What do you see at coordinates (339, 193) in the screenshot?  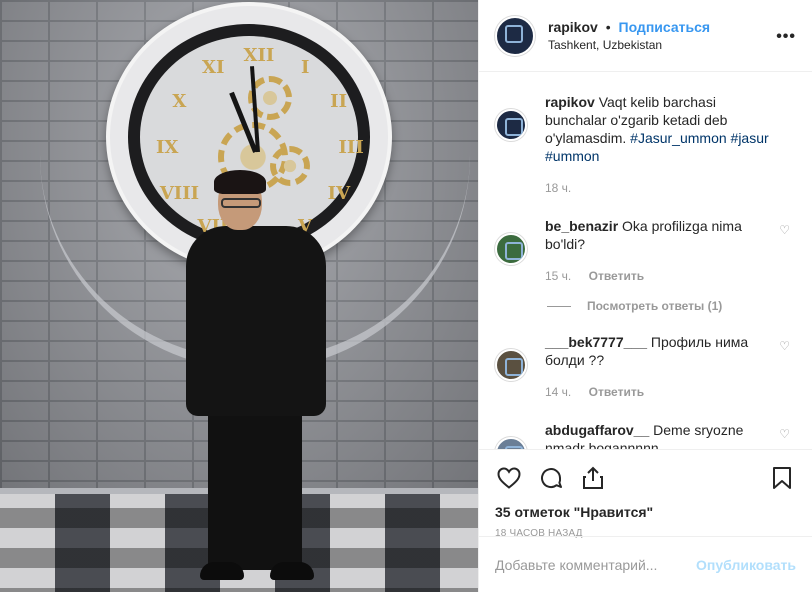 I see `clock-numeral: IV` at bounding box center [339, 193].